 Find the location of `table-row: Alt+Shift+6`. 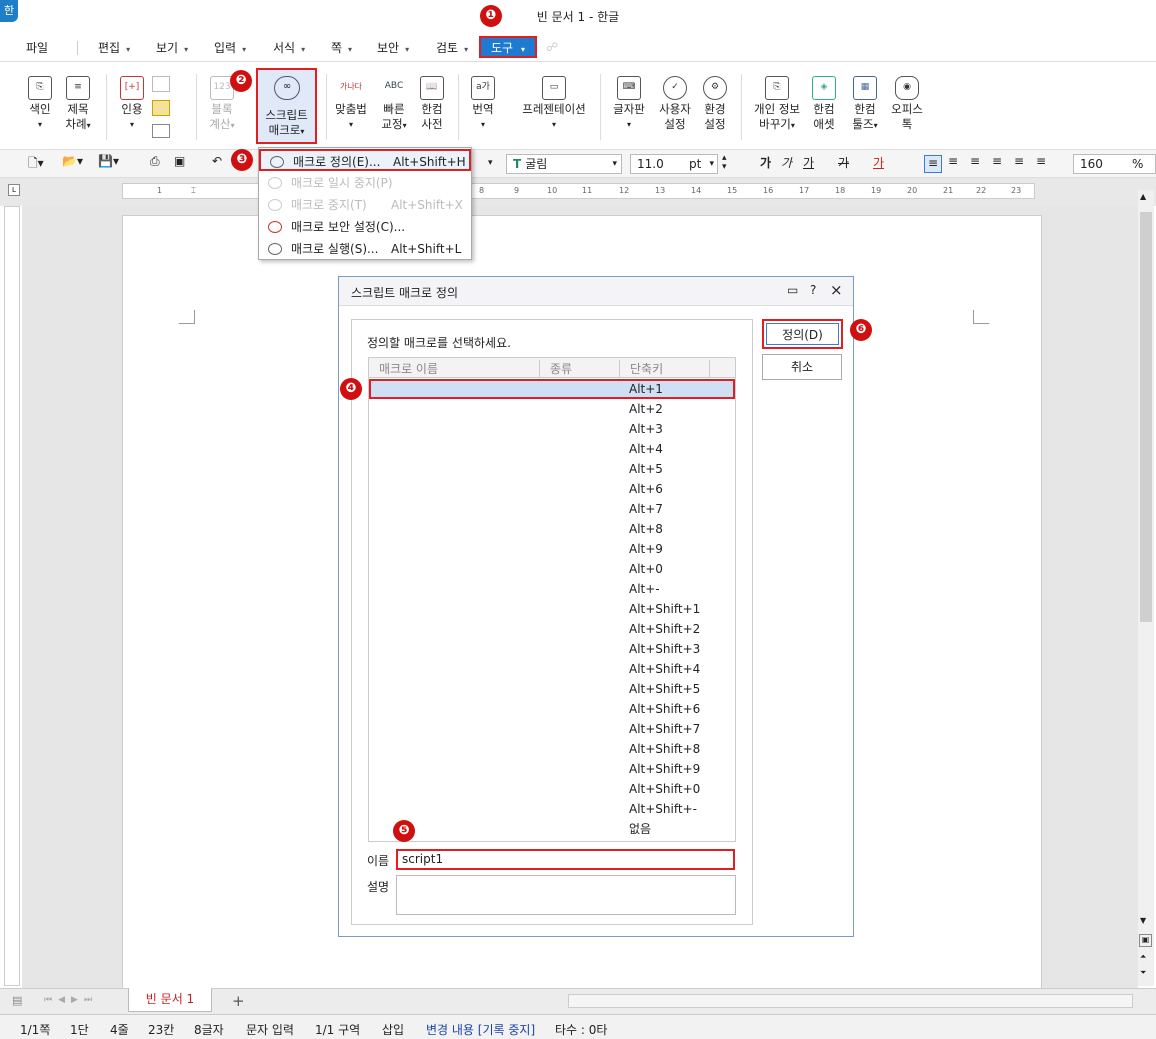

table-row: Alt+Shift+6 is located at coordinates (552, 709).